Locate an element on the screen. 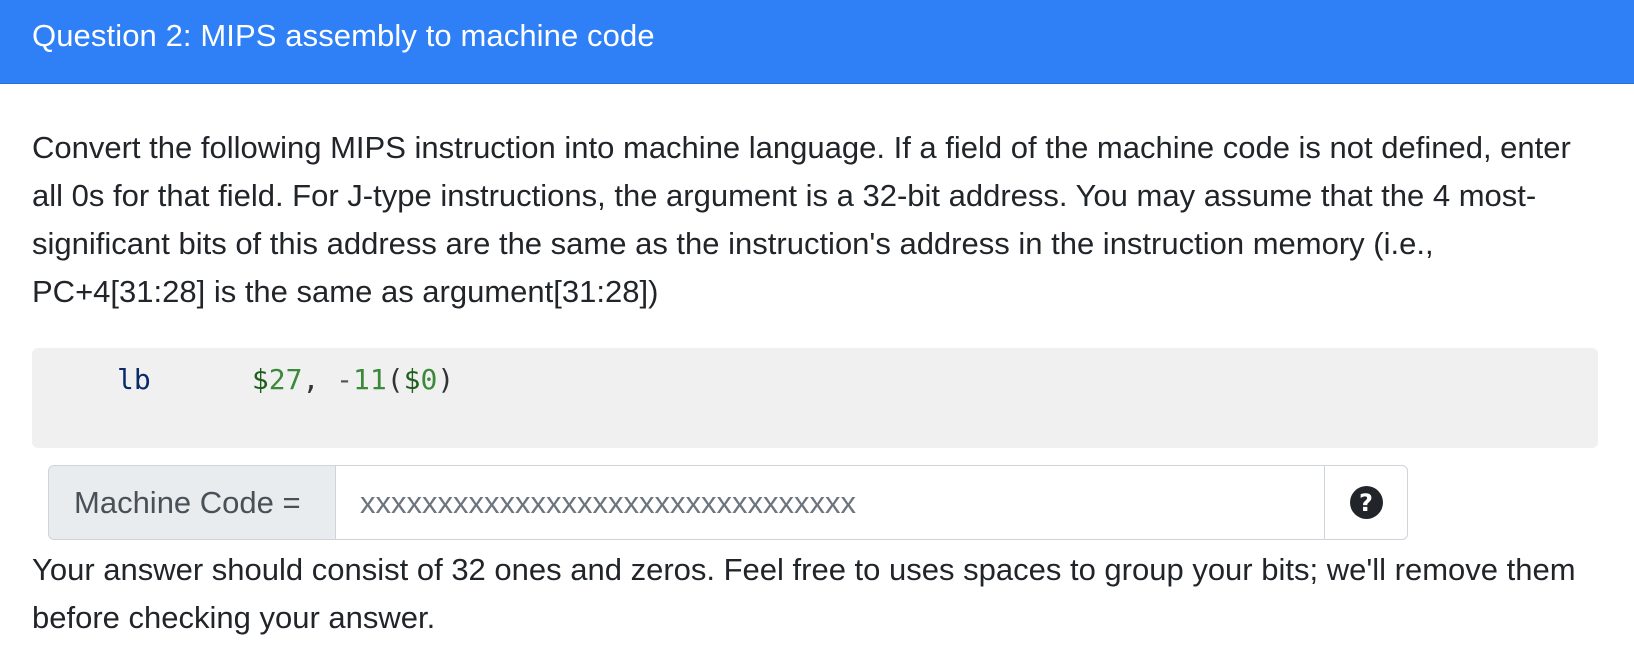  open-paren: ( is located at coordinates (395, 379).